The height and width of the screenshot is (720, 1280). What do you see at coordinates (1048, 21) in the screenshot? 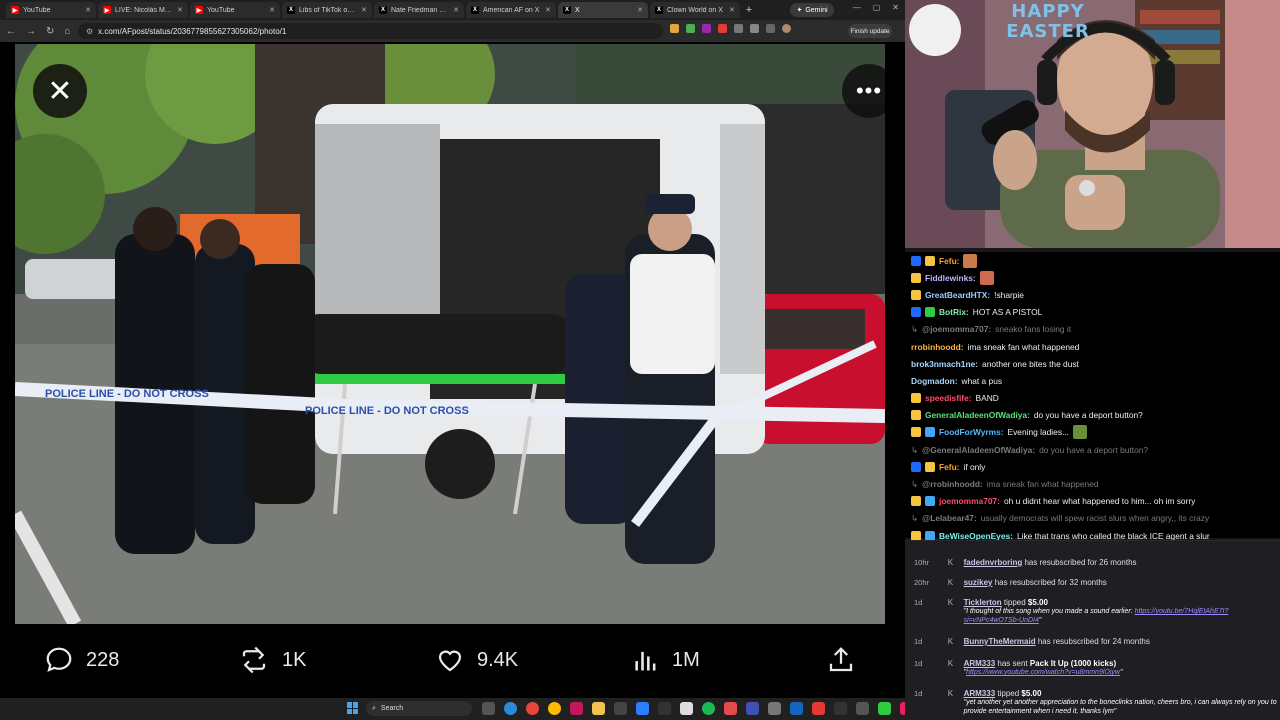
I see `easter-banner: HAPPY EASTER` at bounding box center [1048, 21].